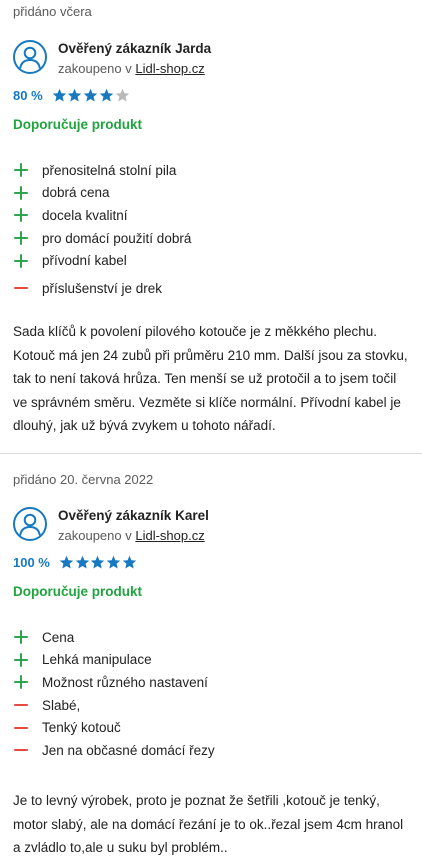 The image size is (422, 867). I want to click on con-item: příslušenství je drek, so click(102, 288).